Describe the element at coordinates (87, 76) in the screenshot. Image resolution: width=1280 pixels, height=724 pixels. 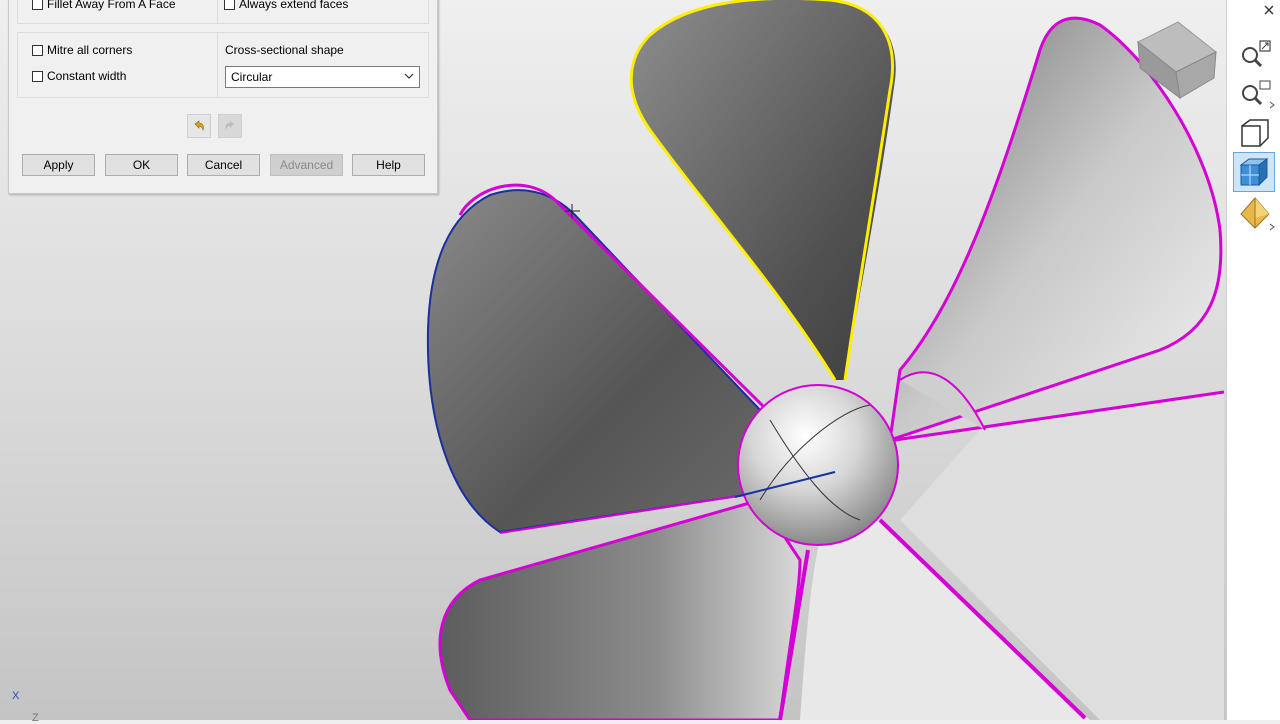
I see `checkbox-label: Constant width` at that location.